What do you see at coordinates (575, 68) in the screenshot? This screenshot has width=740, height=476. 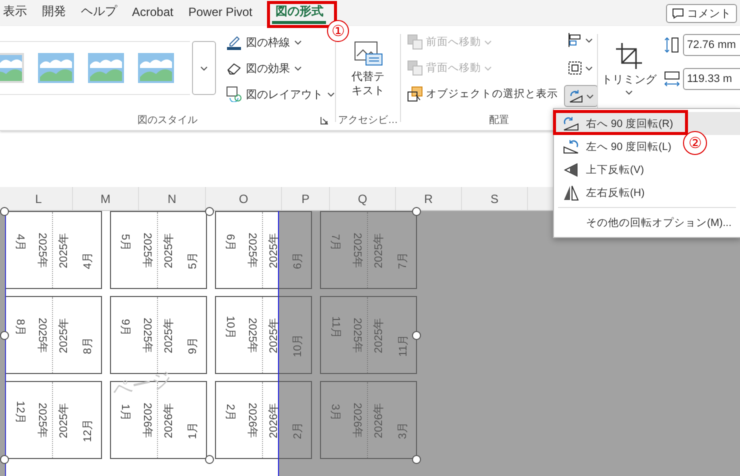 I see `group-objects-icon` at bounding box center [575, 68].